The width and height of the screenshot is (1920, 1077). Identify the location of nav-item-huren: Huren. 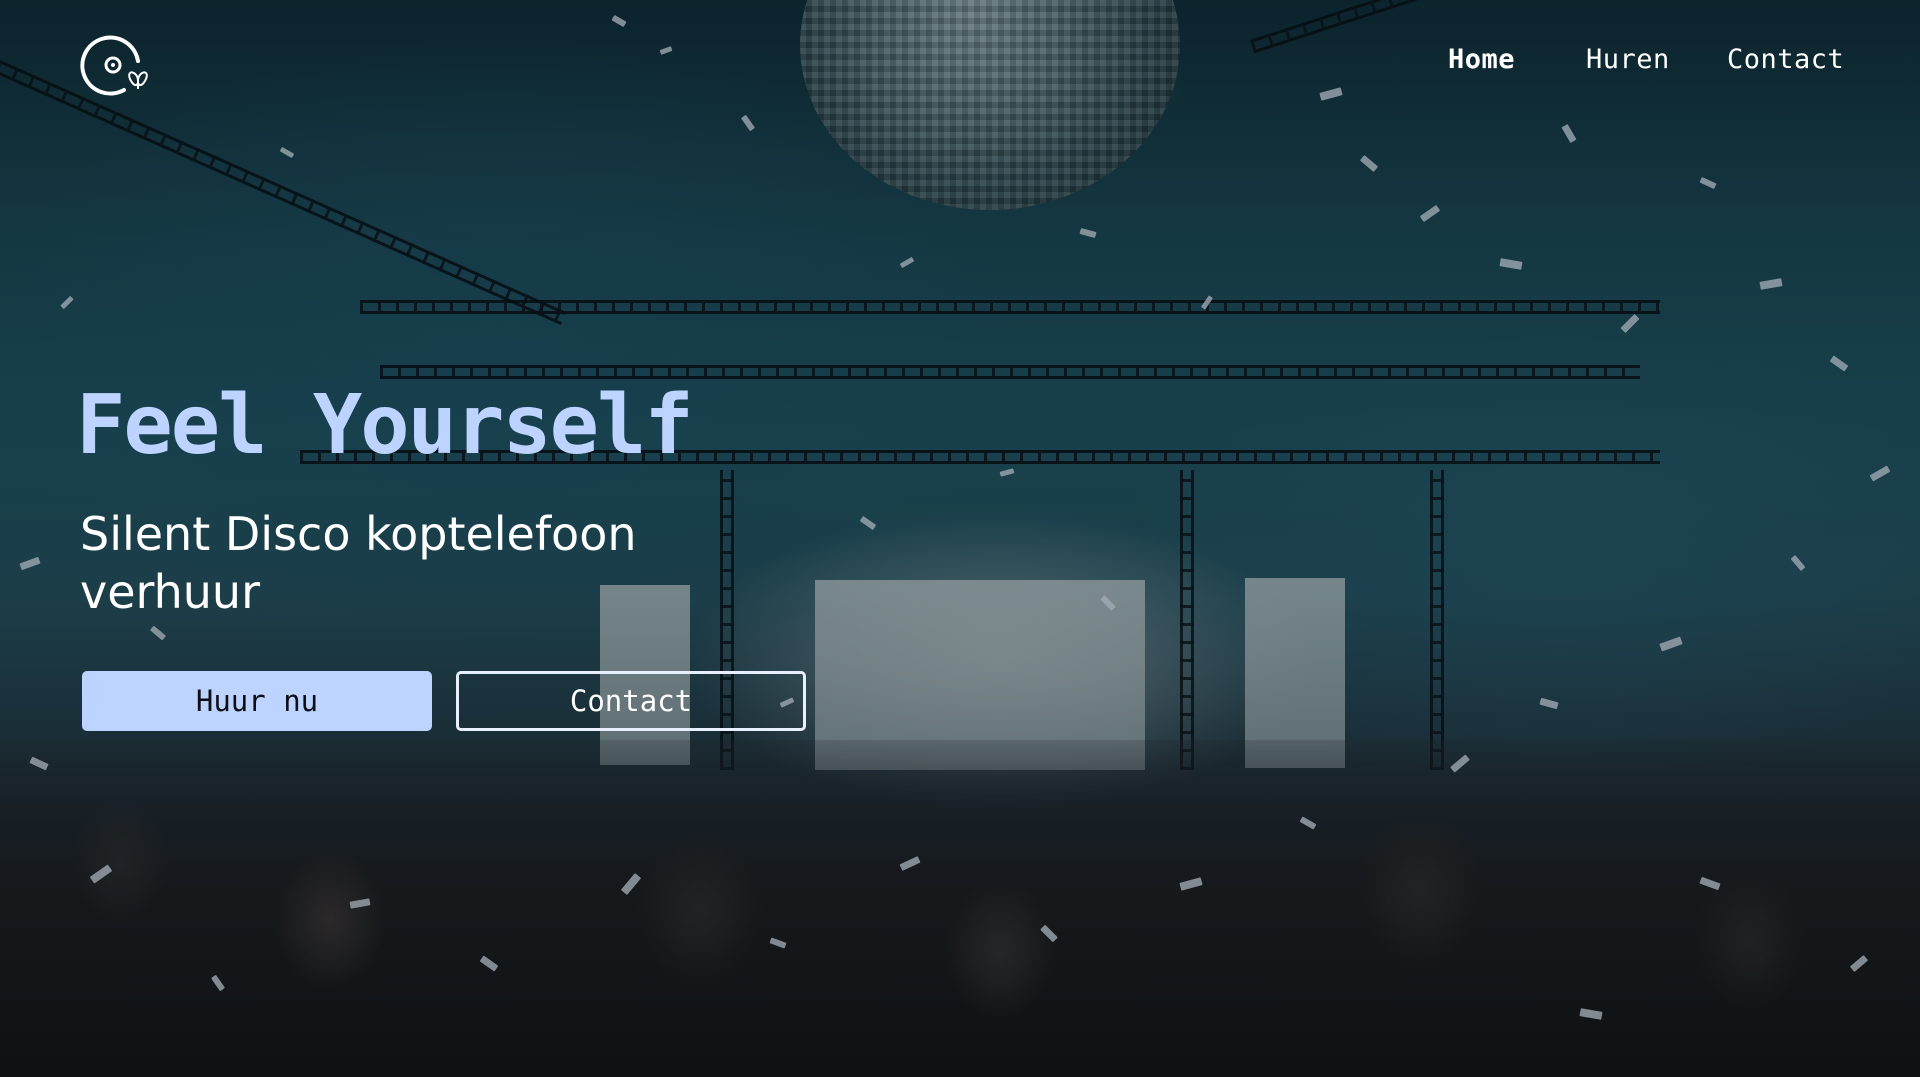
(1628, 59).